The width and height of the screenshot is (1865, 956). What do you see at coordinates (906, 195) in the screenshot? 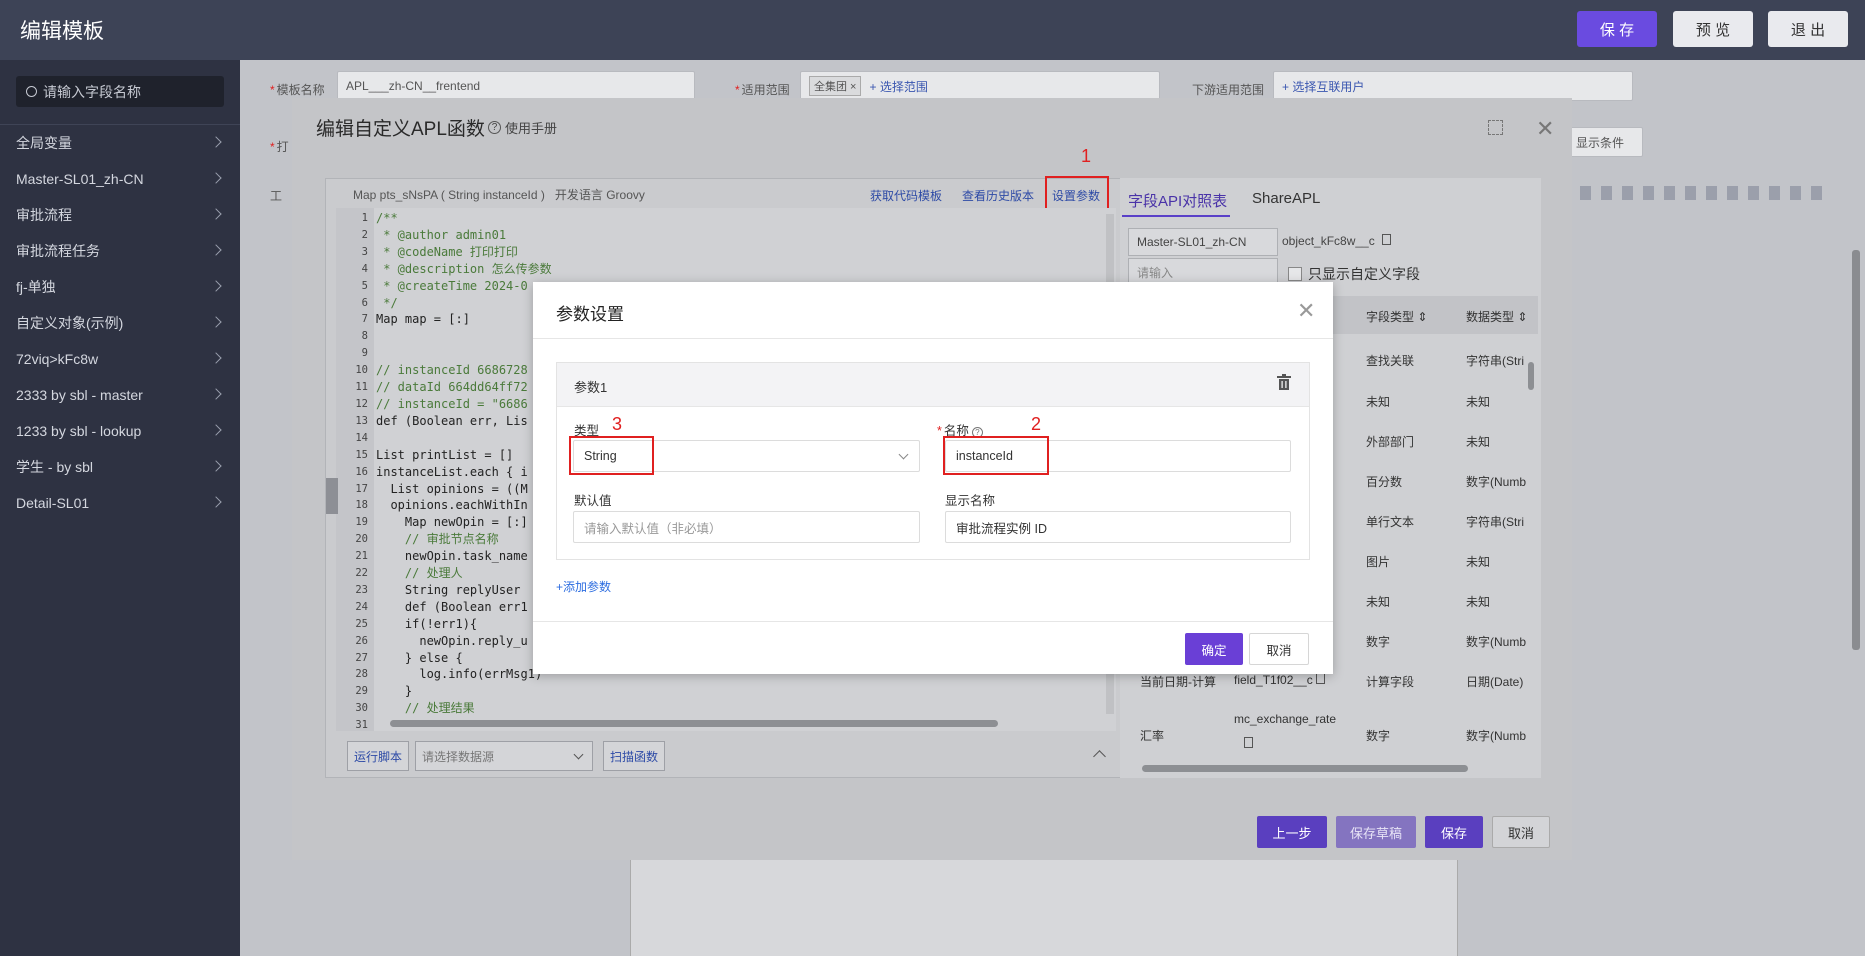
I see `get-code-template-link: 获取代码模板` at bounding box center [906, 195].